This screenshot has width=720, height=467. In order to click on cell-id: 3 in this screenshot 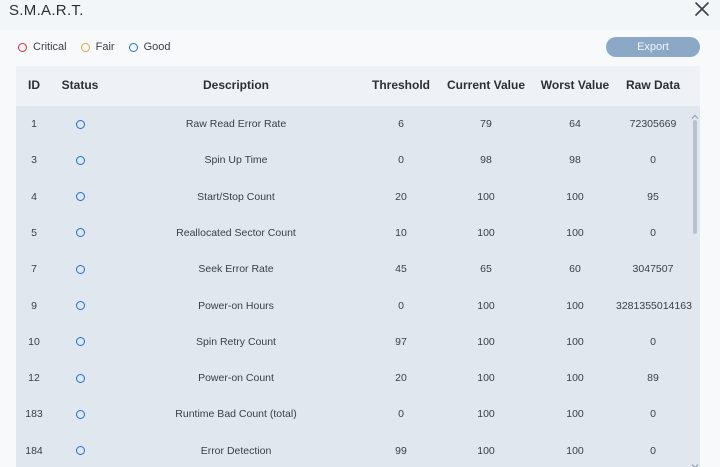, I will do `click(34, 160)`.